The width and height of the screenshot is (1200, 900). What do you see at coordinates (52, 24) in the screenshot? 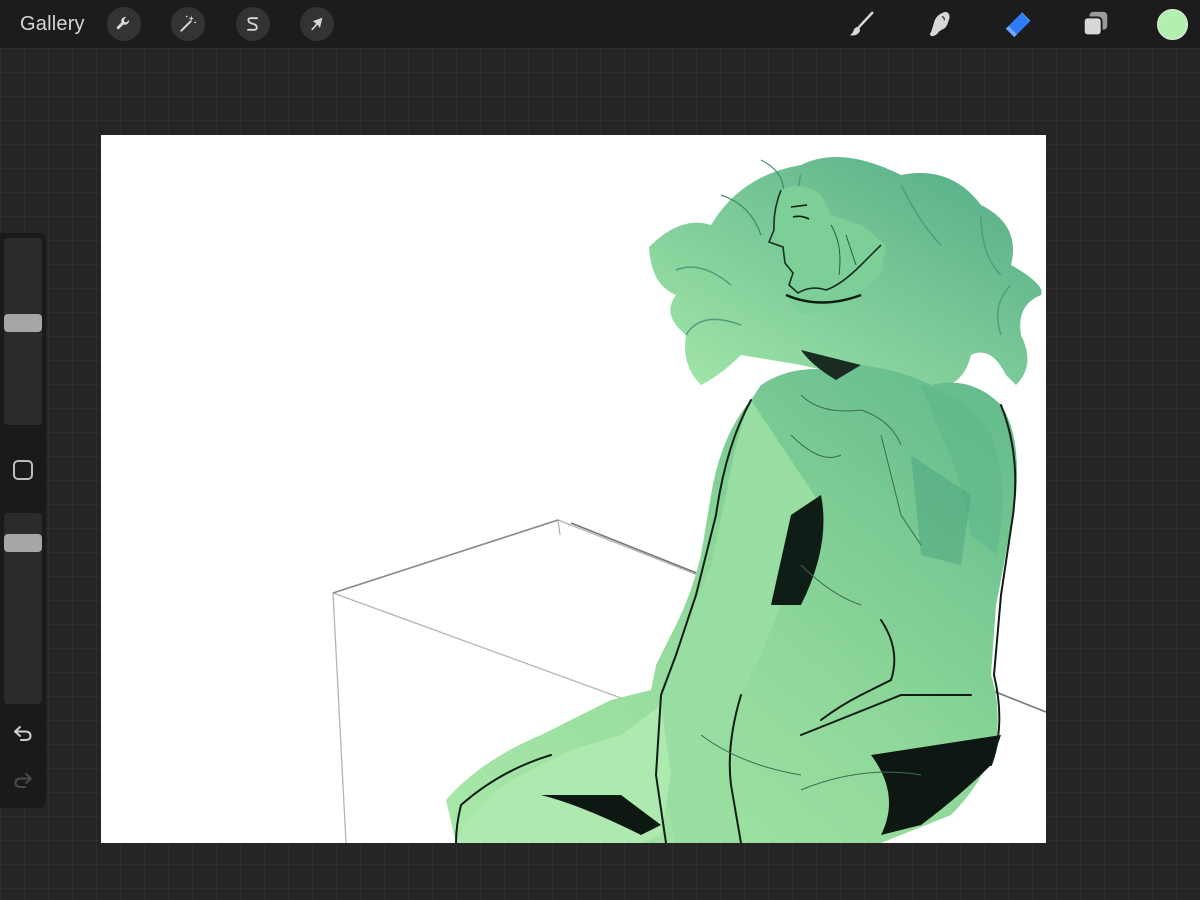
I see `gallery-button: Gallery` at bounding box center [52, 24].